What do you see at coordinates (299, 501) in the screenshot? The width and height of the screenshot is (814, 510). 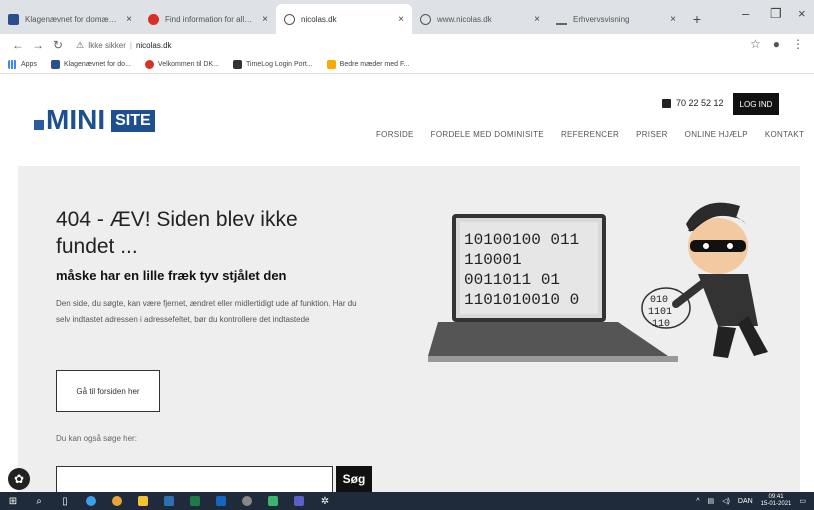 I see `teams-icon` at bounding box center [299, 501].